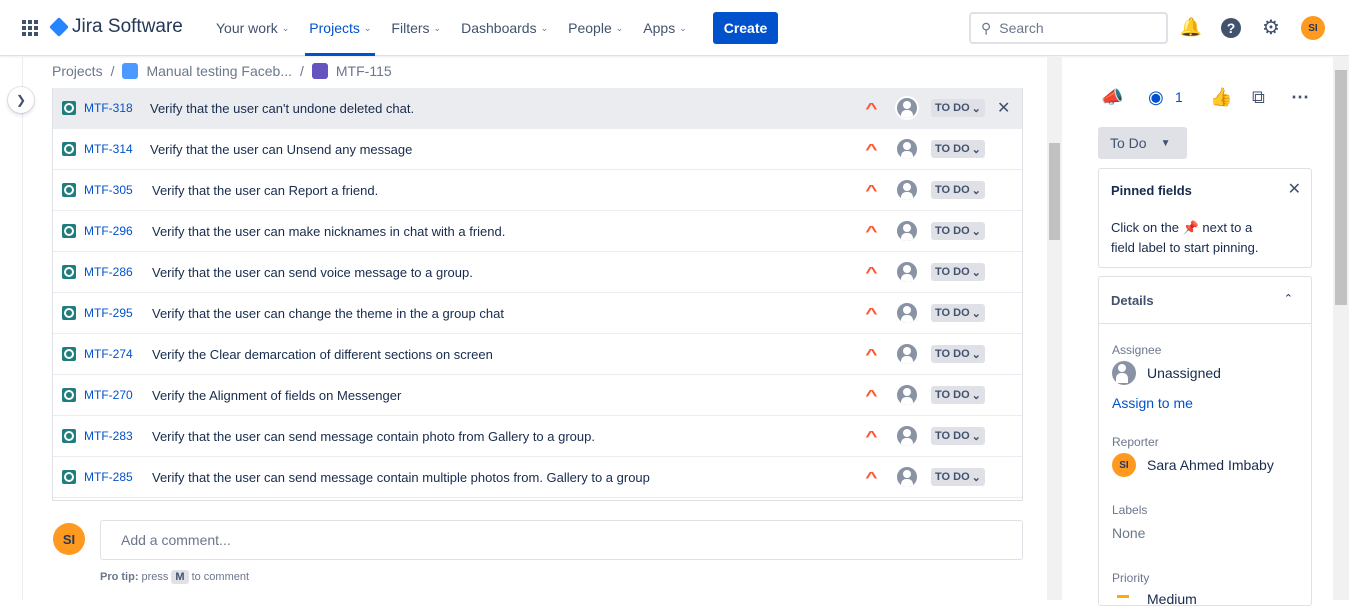 The image size is (1349, 607). Describe the element at coordinates (1210, 465) in the screenshot. I see `reporter-value: Sara Ahmed Imbaby` at that location.